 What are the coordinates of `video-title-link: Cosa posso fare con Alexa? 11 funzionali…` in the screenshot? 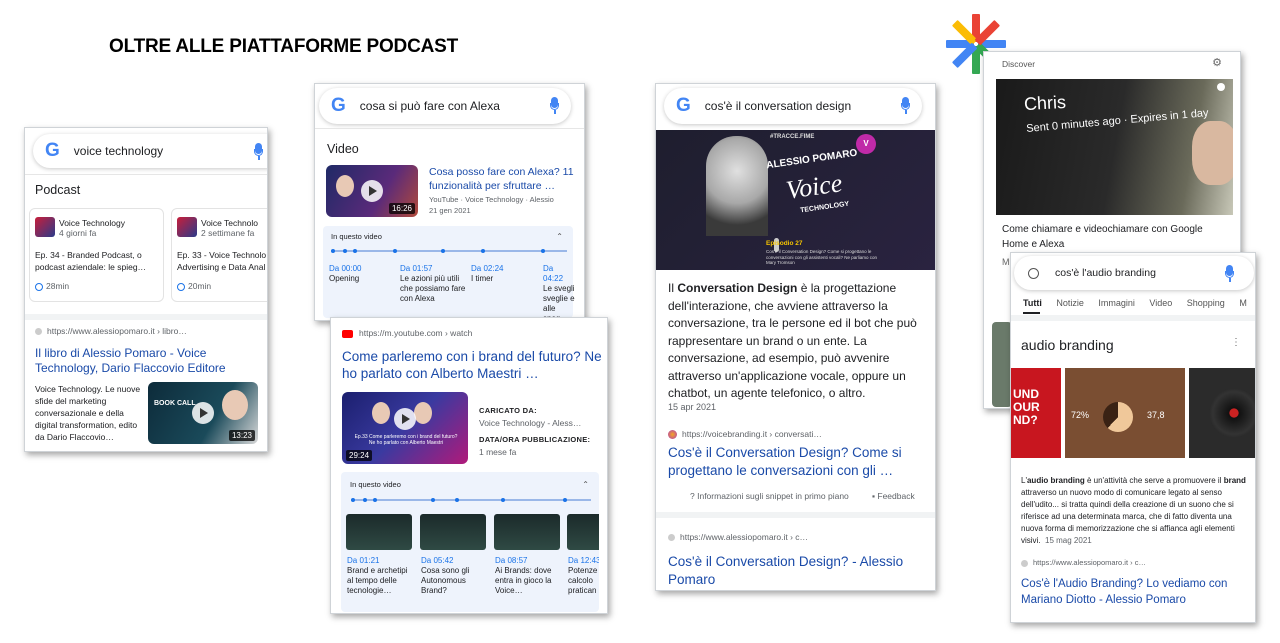 It's located at (504, 179).